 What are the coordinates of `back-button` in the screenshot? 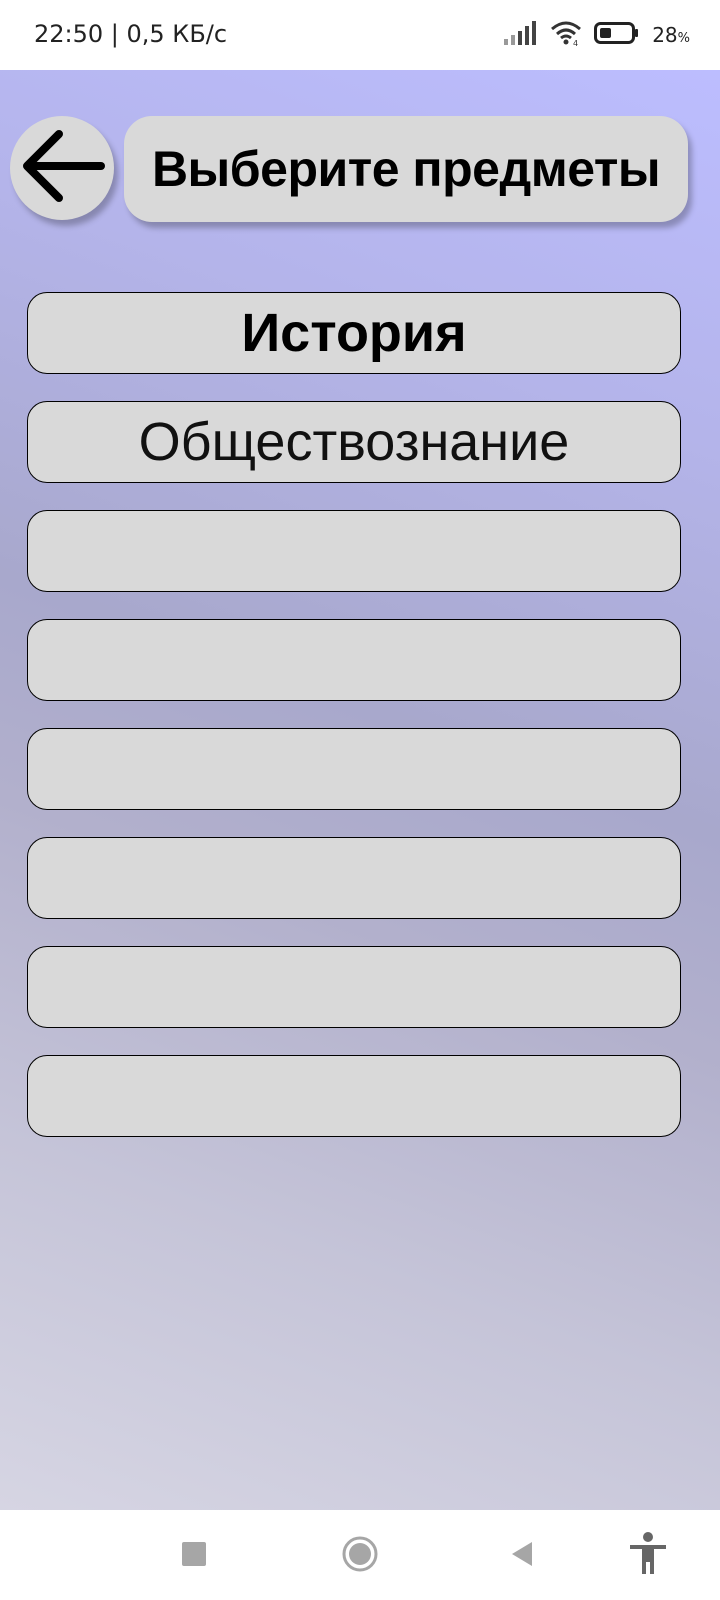 It's located at (62, 168).